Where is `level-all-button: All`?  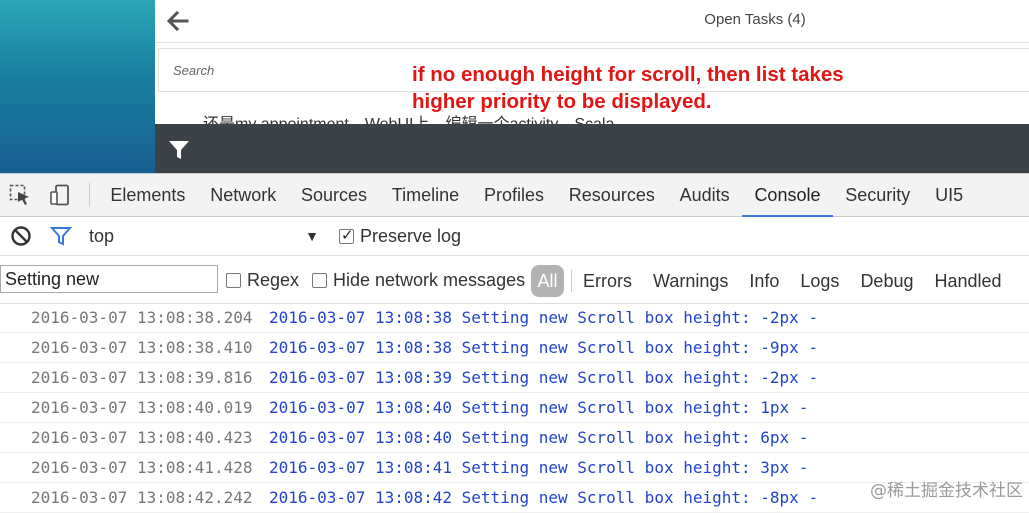
level-all-button: All is located at coordinates (547, 281).